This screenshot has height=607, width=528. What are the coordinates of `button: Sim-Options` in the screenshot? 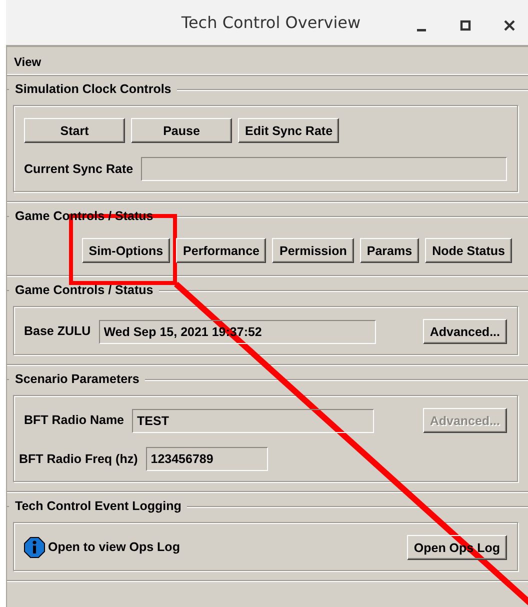 It's located at (126, 250).